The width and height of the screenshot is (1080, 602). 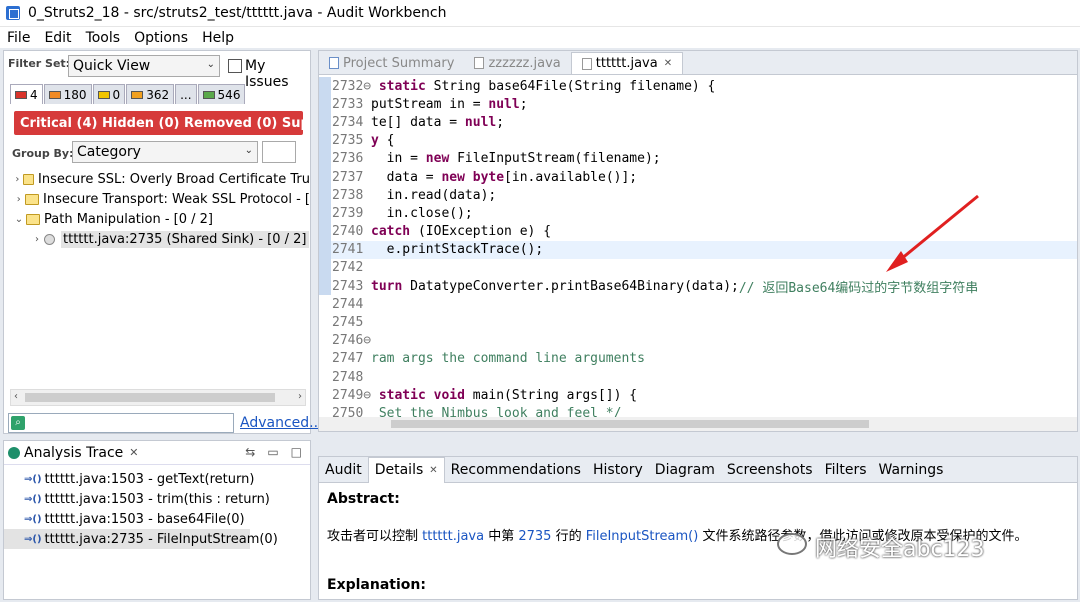 What do you see at coordinates (250, 452) in the screenshot?
I see `link-icon: ⇆` at bounding box center [250, 452].